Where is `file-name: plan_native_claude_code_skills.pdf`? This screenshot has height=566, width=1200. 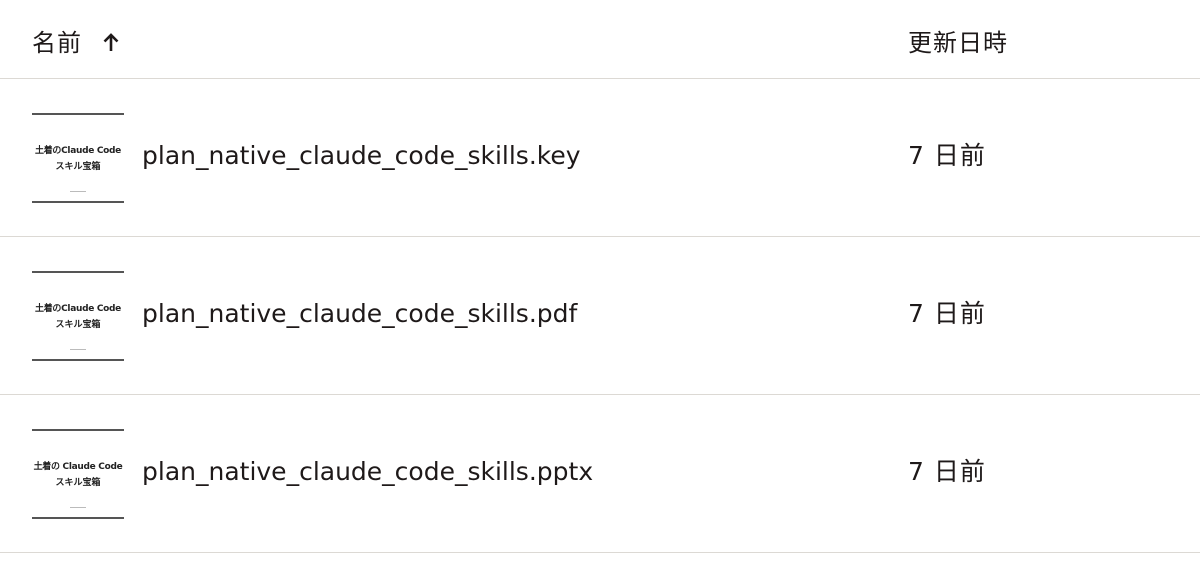 file-name: plan_native_claude_code_skills.pdf is located at coordinates (359, 314).